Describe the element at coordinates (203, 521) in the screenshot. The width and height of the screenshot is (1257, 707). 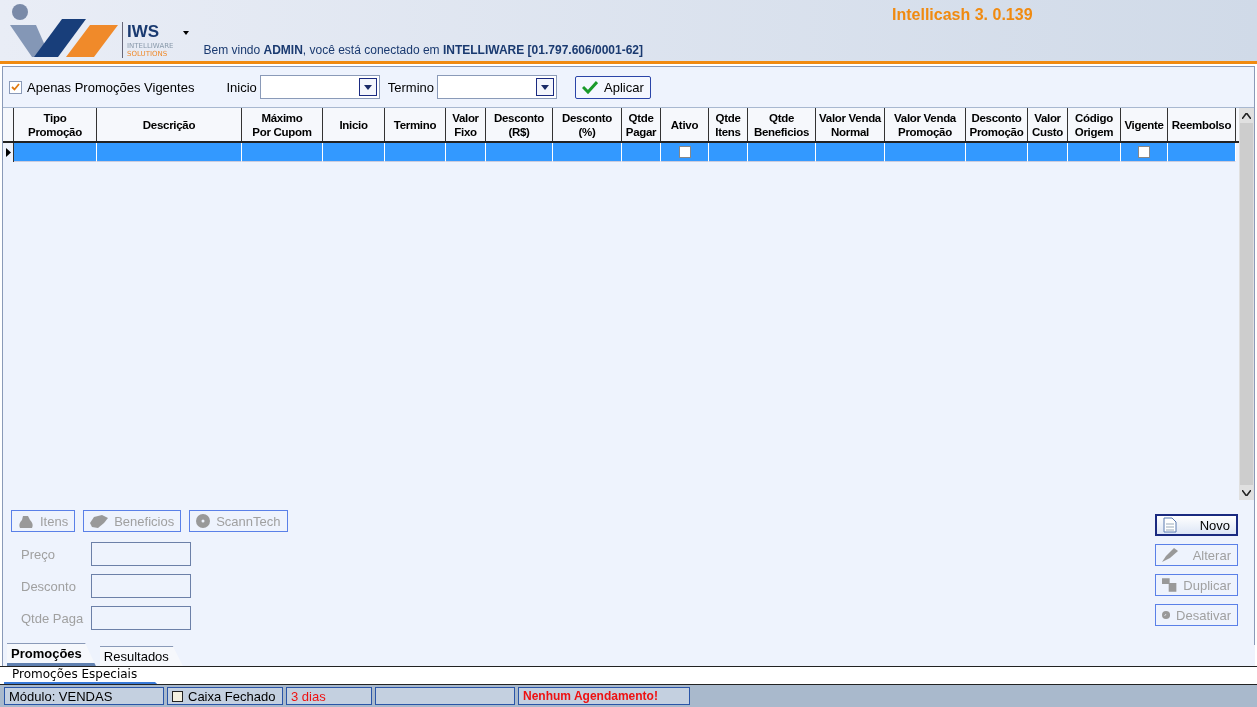
I see `circle-icon` at that location.